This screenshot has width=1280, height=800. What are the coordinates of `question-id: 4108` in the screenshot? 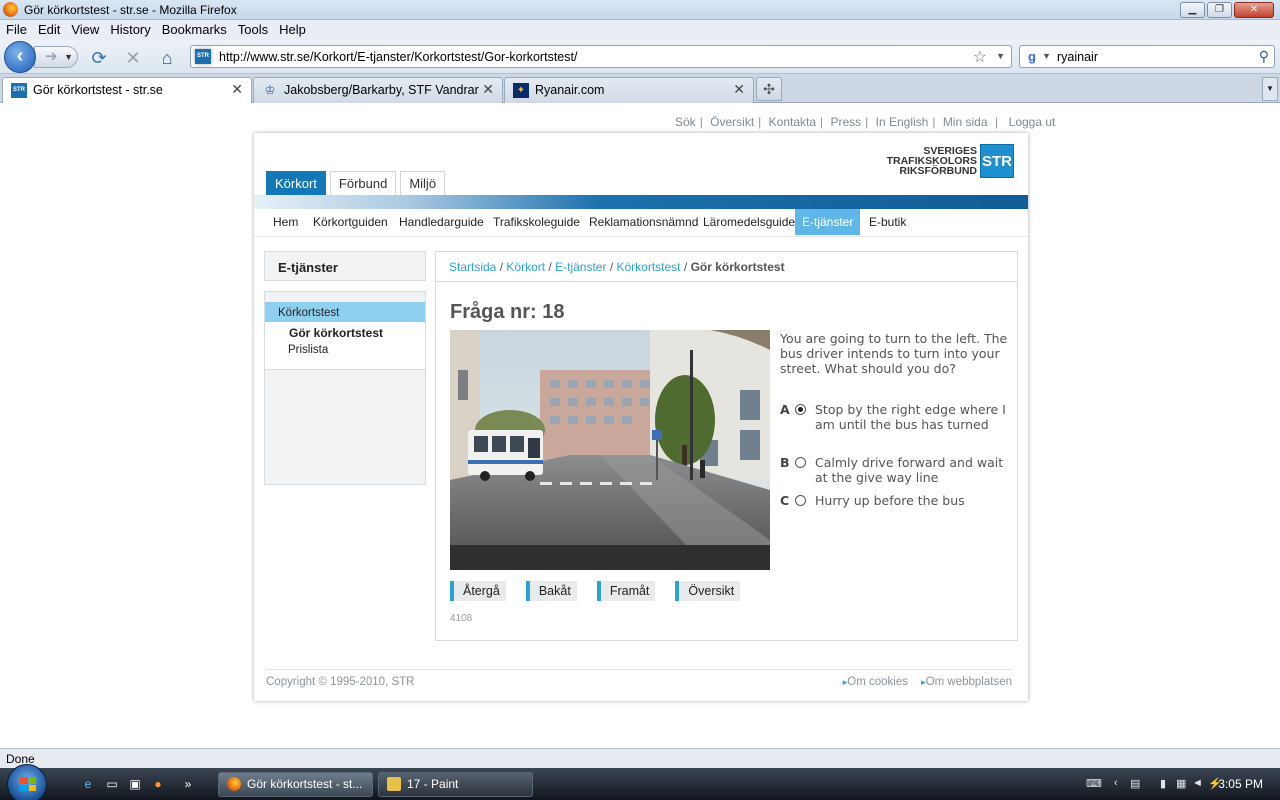 It's located at (461, 618).